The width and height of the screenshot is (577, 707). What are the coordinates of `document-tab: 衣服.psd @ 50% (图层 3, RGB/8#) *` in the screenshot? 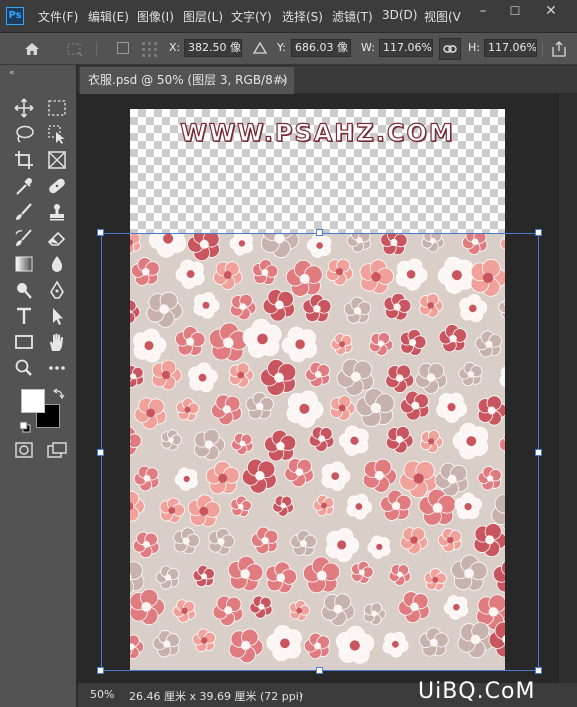 It's located at (187, 90).